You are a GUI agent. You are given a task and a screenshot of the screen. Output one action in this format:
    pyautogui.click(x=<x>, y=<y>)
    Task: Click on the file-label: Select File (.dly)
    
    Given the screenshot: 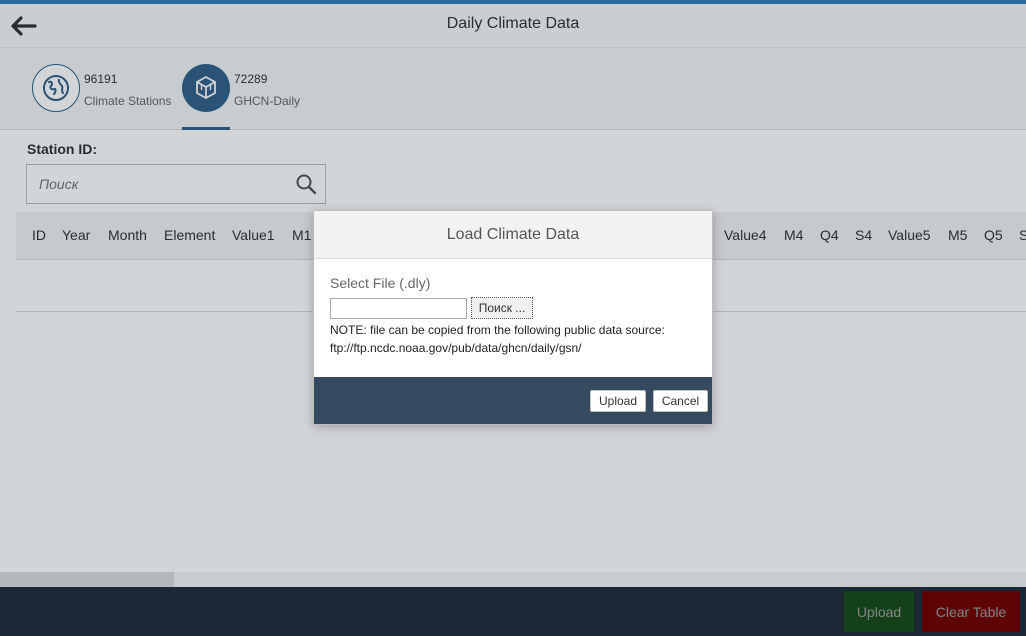 What is the action you would take?
    pyautogui.click(x=380, y=283)
    